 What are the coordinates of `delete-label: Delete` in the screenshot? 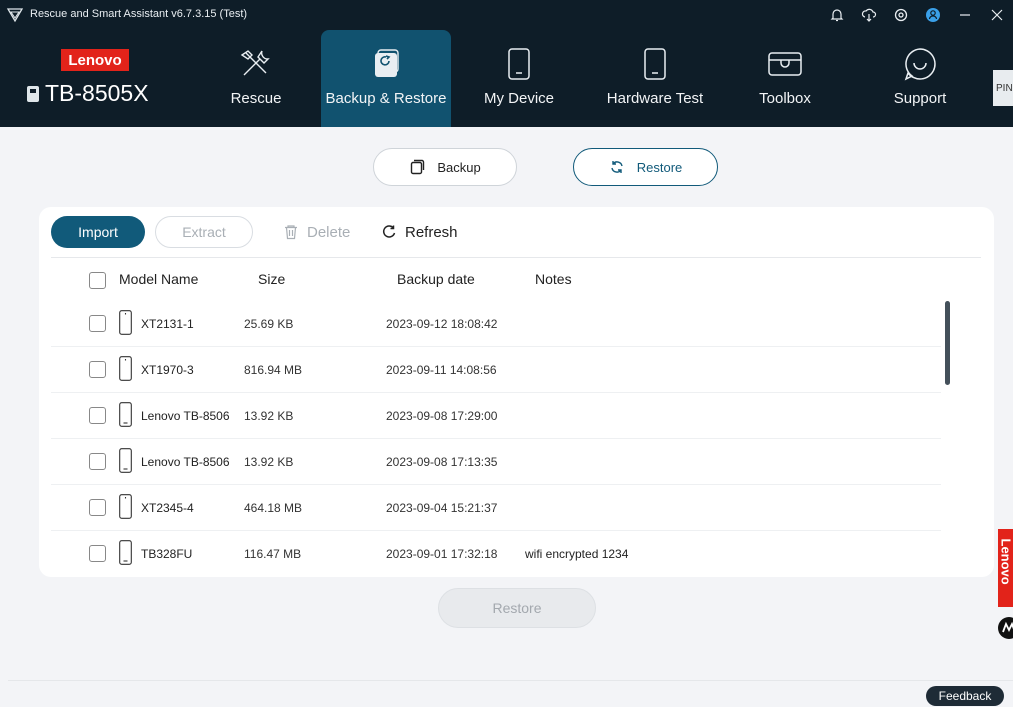 It's located at (329, 232).